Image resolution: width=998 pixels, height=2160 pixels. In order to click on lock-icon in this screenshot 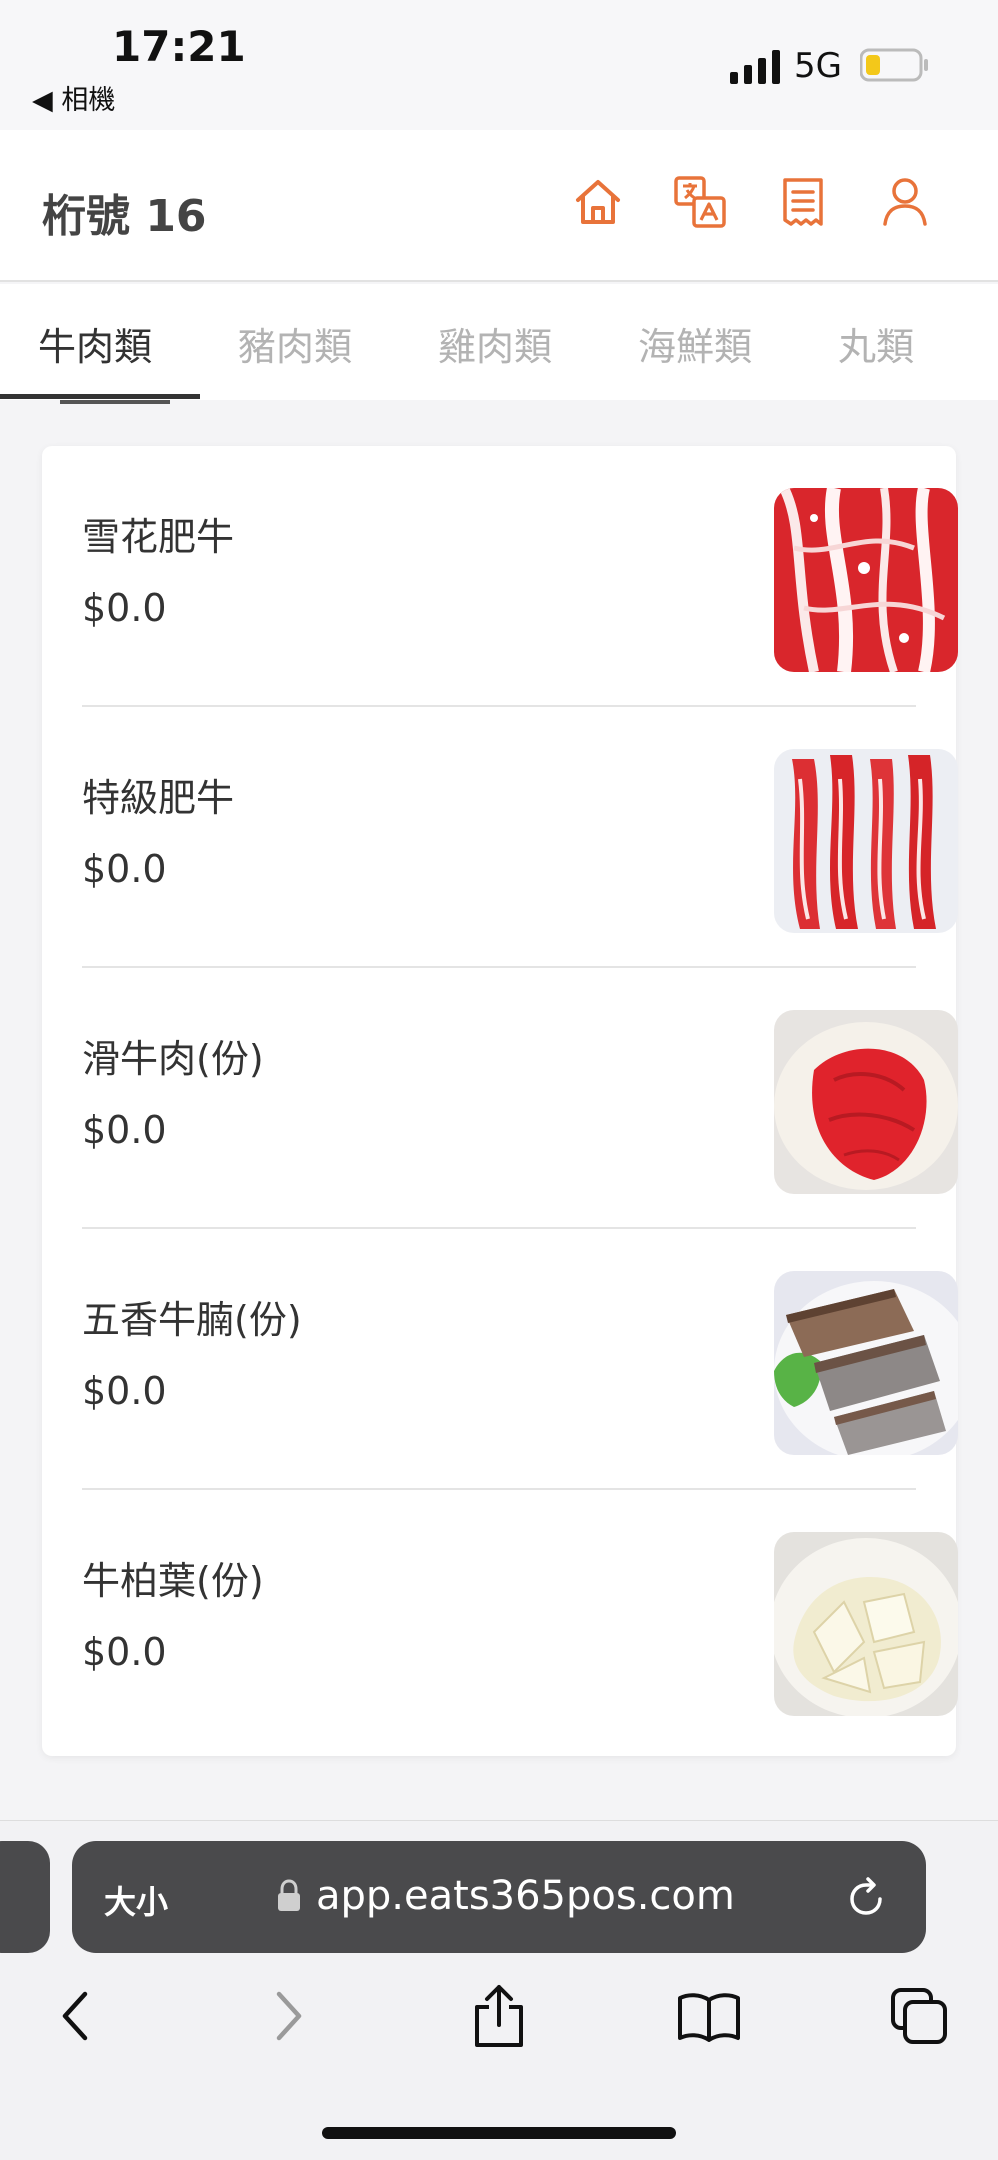, I will do `click(289, 1895)`.